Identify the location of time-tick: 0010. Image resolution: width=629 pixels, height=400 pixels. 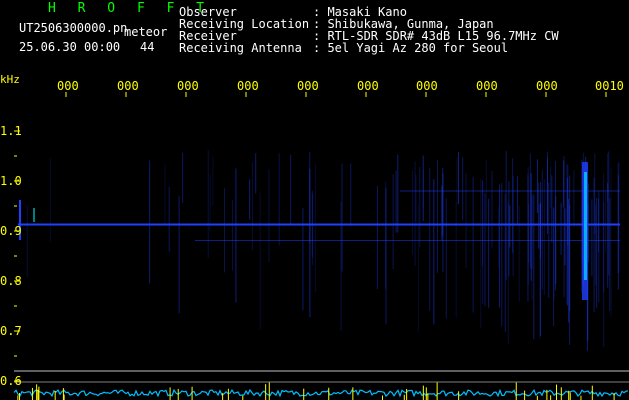
(609, 86).